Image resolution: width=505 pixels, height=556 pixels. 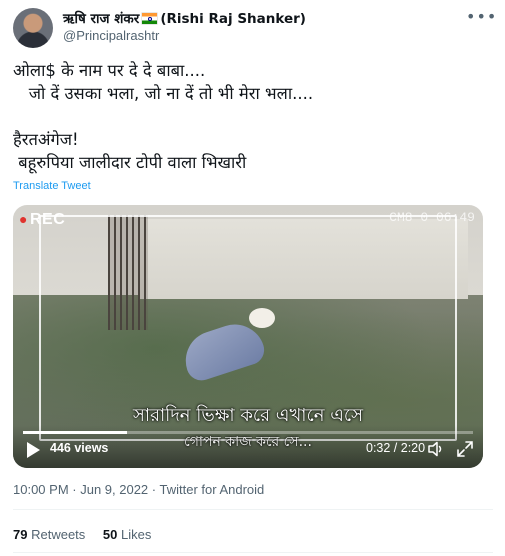 What do you see at coordinates (396, 448) in the screenshot?
I see `time-readout: 0:32 / 2:20` at bounding box center [396, 448].